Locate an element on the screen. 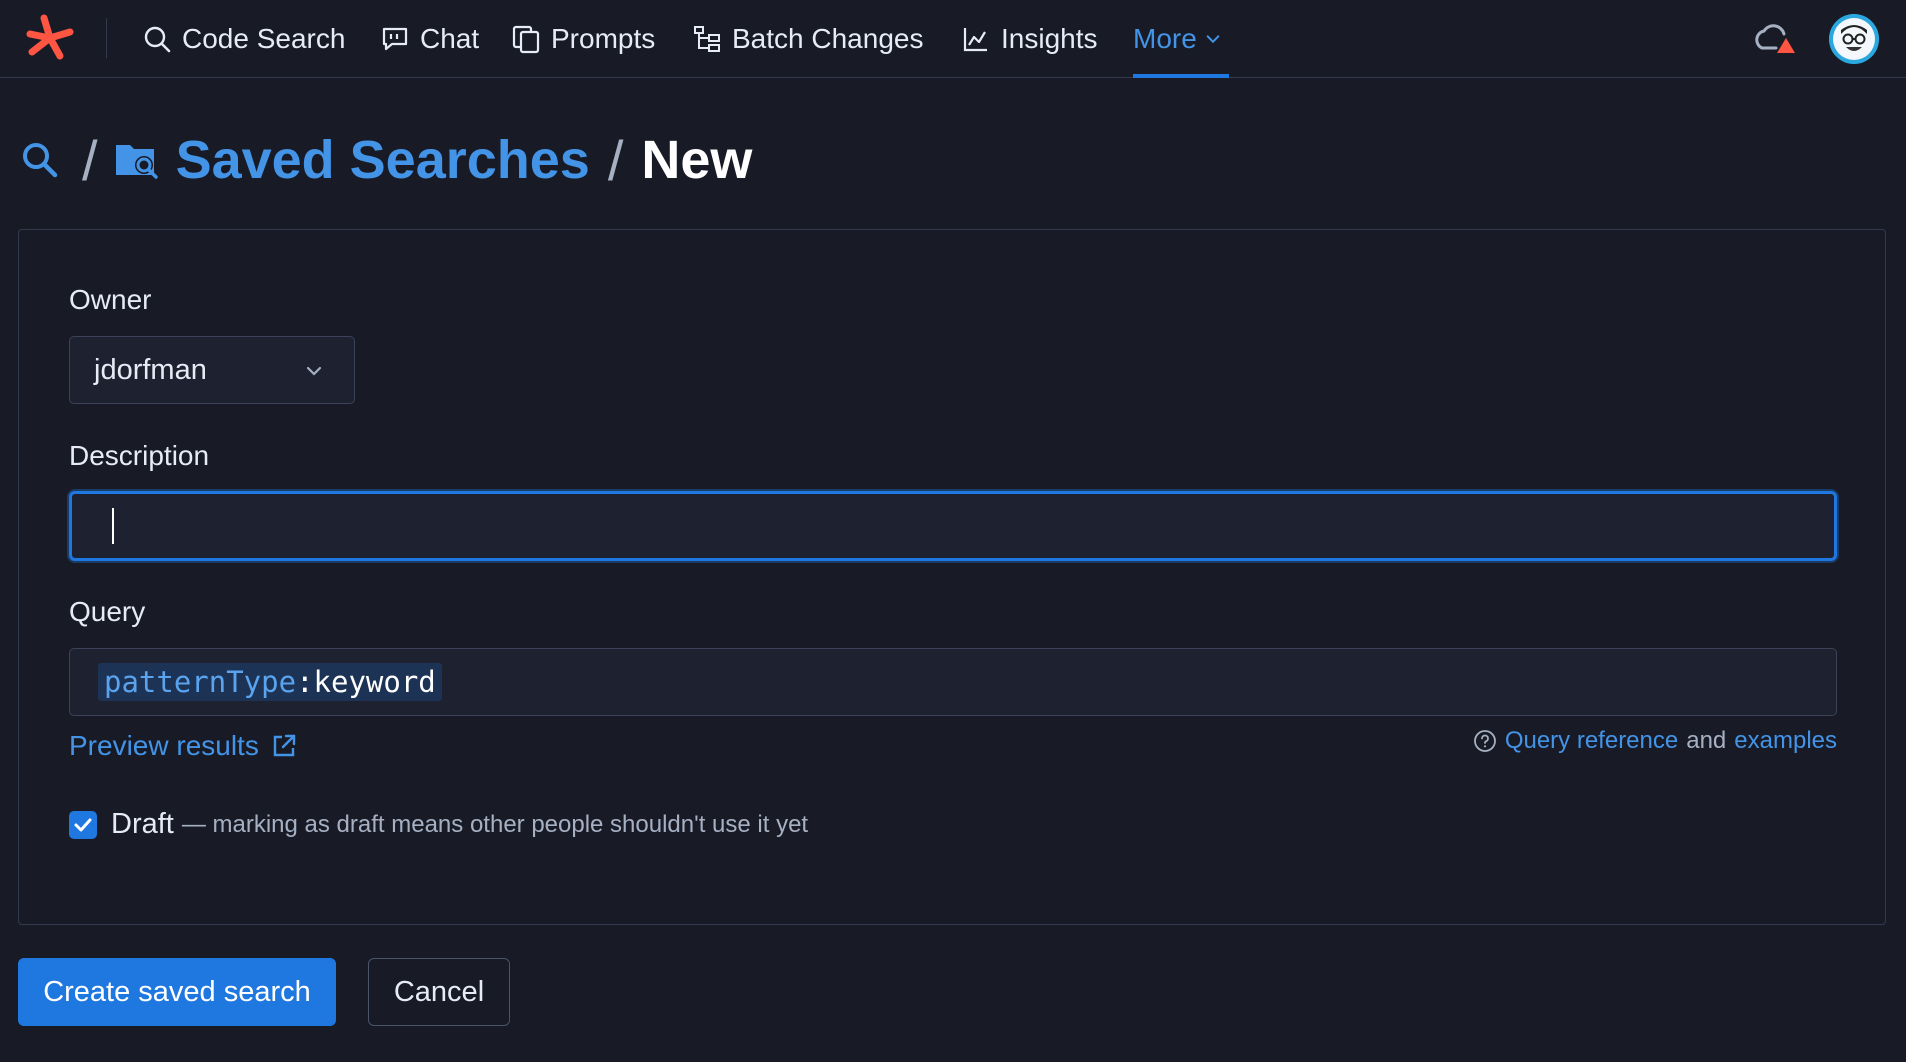 This screenshot has width=1906, height=1062. query-examples-link: examples is located at coordinates (1785, 741).